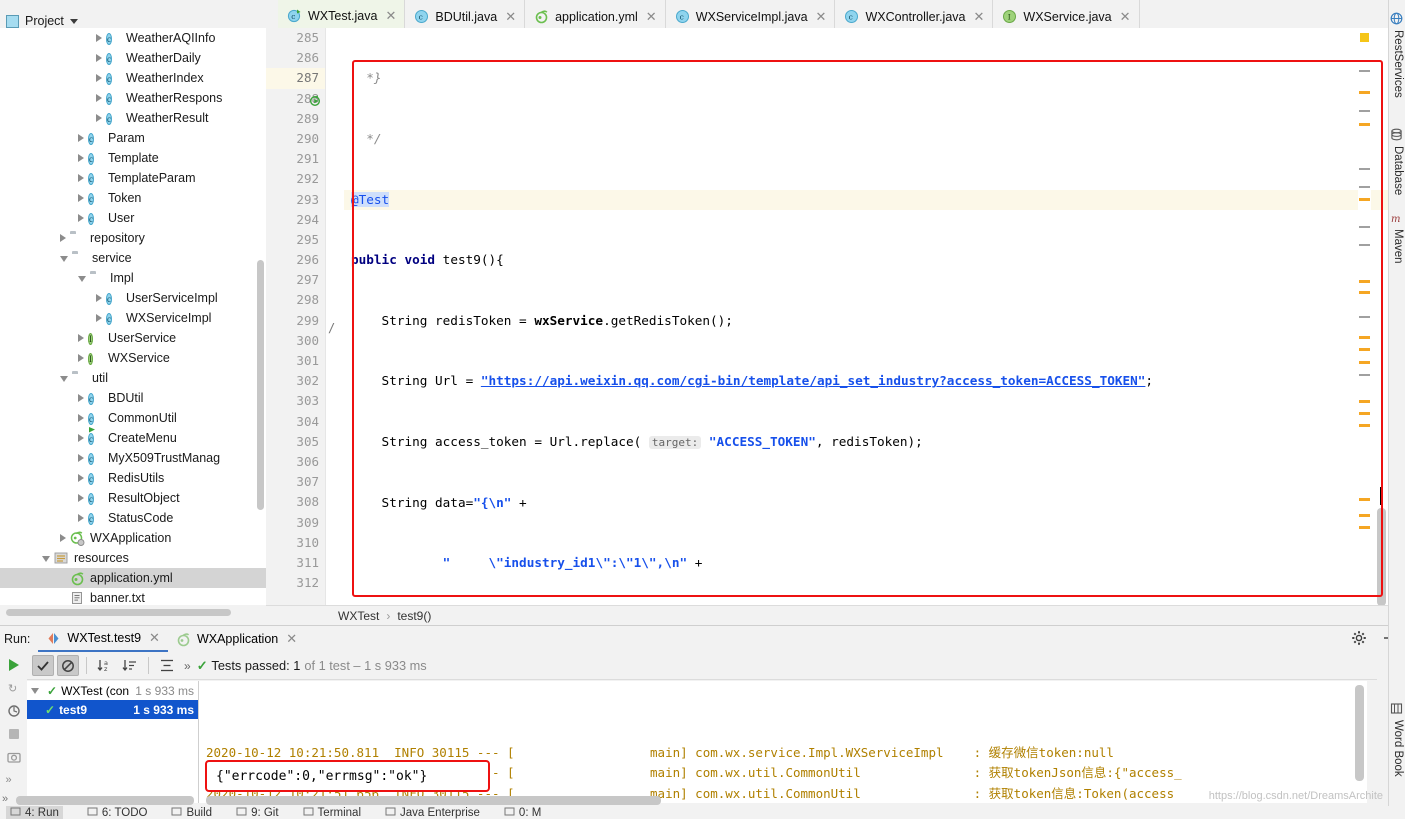  What do you see at coordinates (295, 300) in the screenshot?
I see `gutter-line-298: 298` at bounding box center [295, 300].